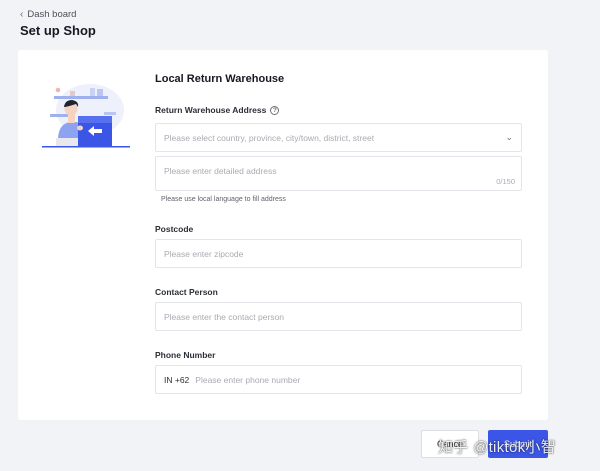 The height and width of the screenshot is (471, 600). I want to click on section-title: Local Return Warehouse, so click(220, 79).